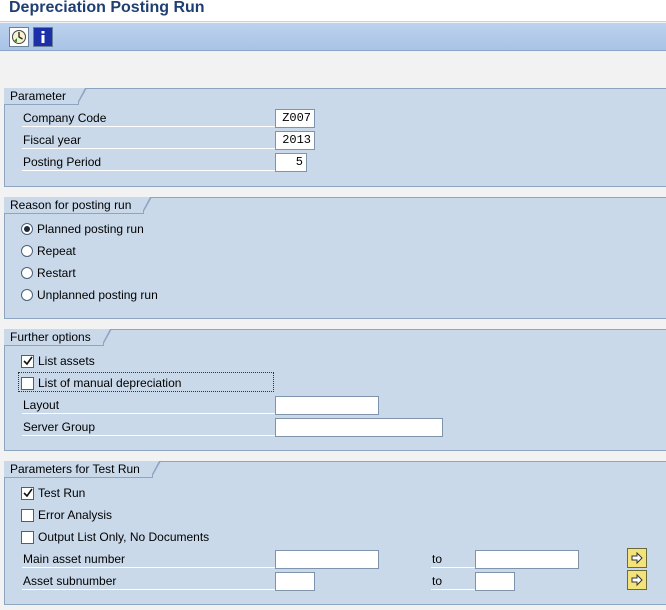 Image resolution: width=666 pixels, height=610 pixels. What do you see at coordinates (333, 11) in the screenshot?
I see `title-bar: Depreciation Posting Run` at bounding box center [333, 11].